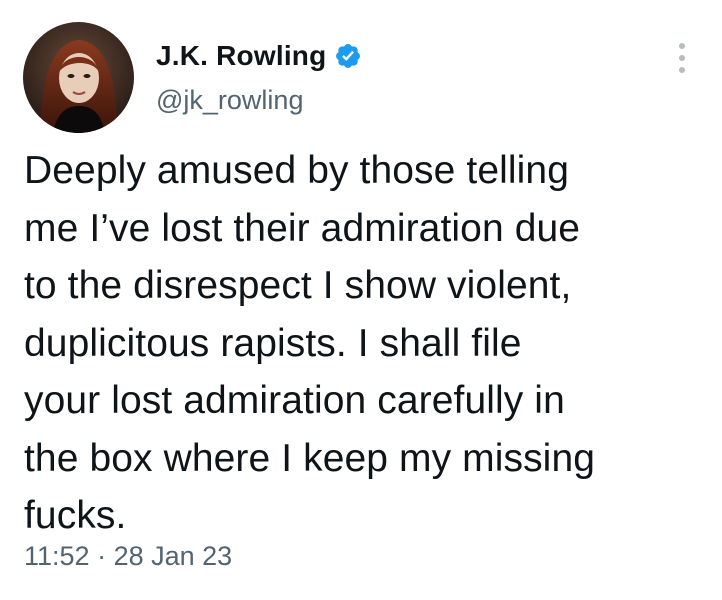 The image size is (722, 600). I want to click on tweet-date: 28 Jan 23, so click(173, 556).